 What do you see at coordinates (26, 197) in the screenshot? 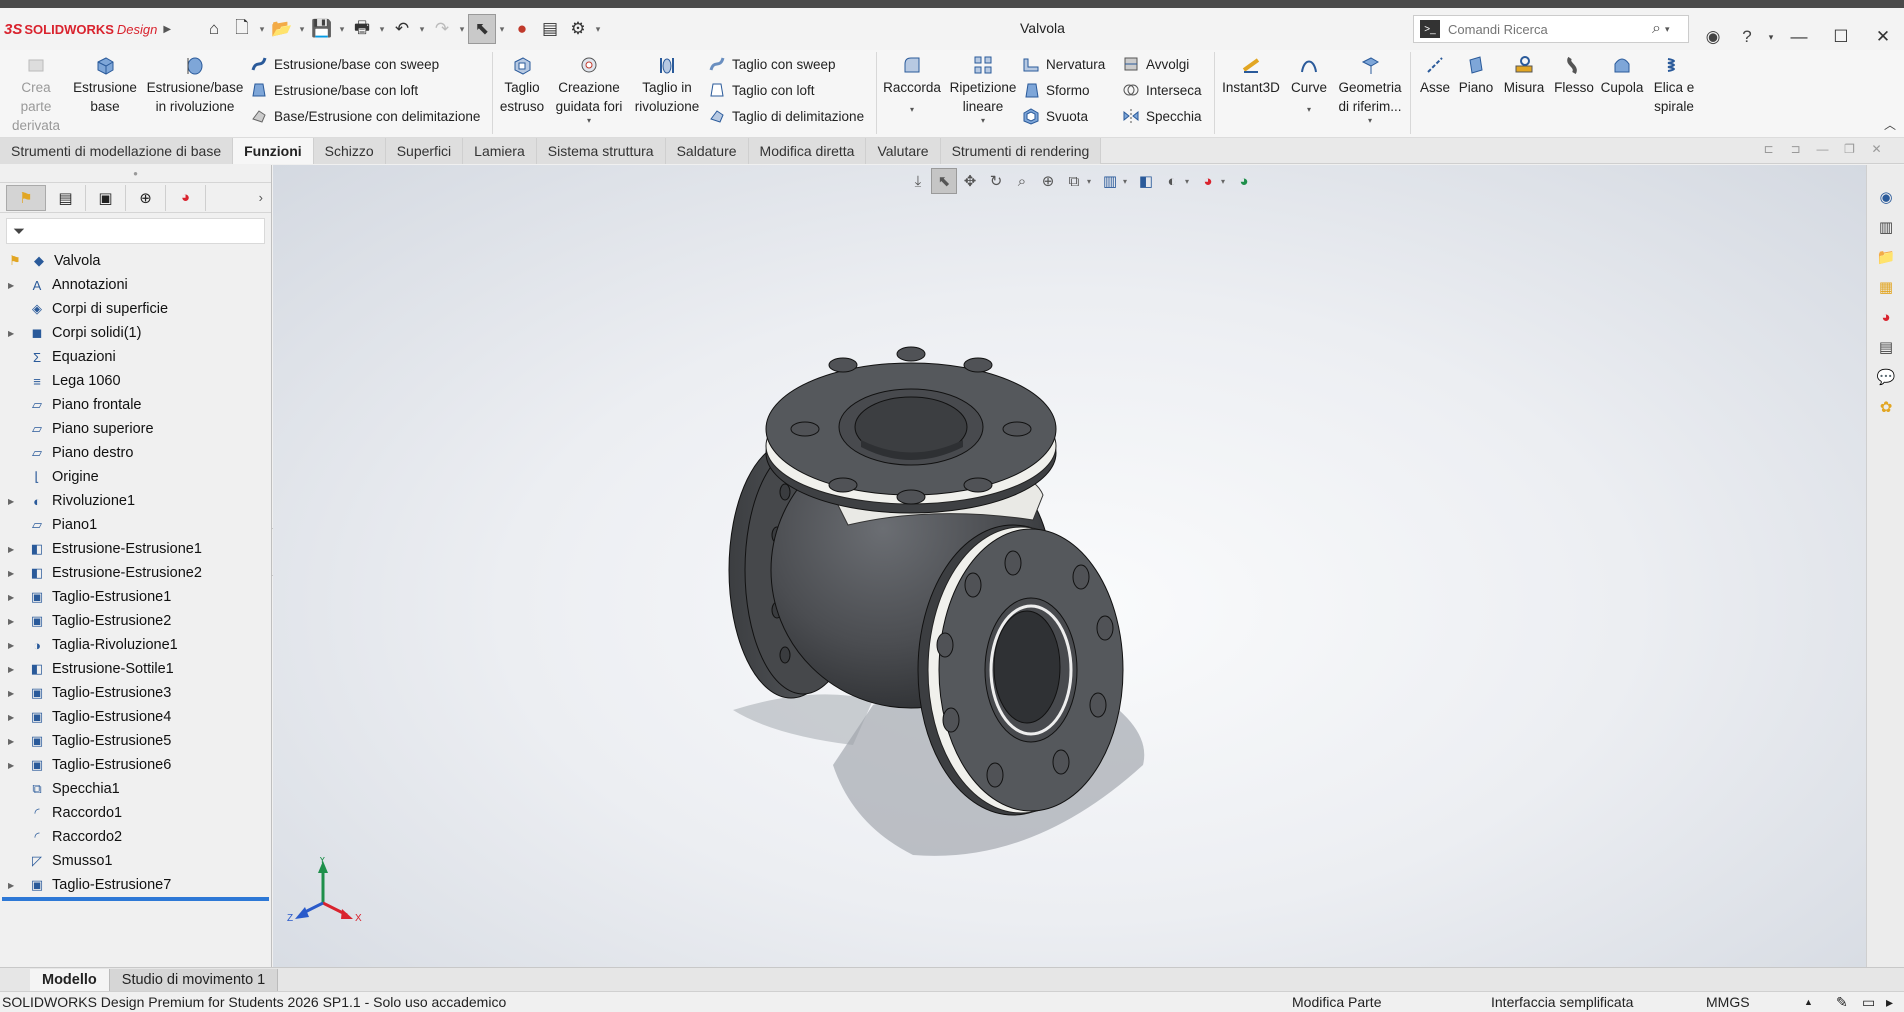
I see `feature-manager-tab-icon: ⚑` at bounding box center [26, 197].